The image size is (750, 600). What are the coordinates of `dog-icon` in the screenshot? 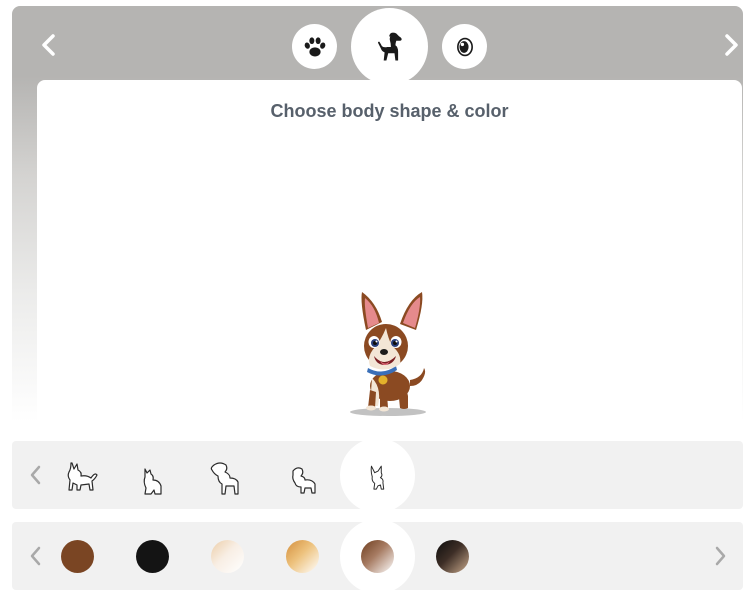 It's located at (389, 46).